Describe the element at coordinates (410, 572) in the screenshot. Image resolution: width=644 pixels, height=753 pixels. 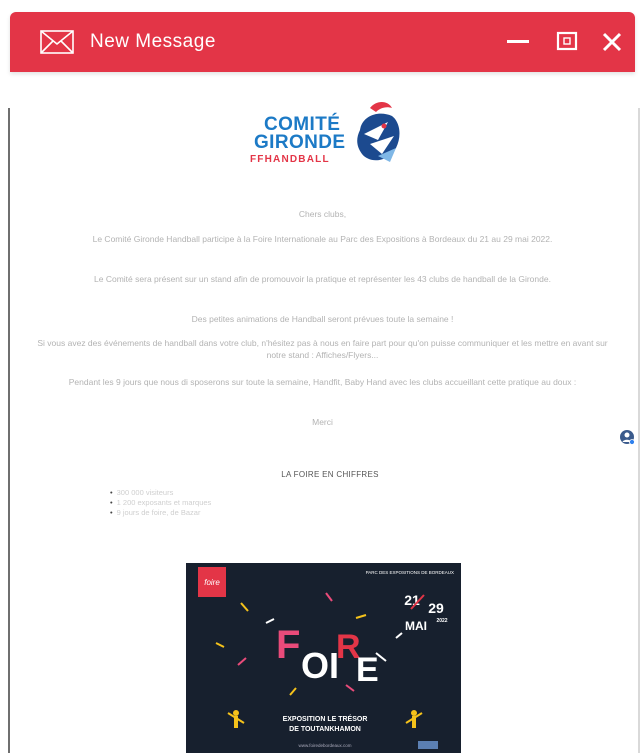
I see `poster-venue: PARC DES EXPOSITIONS DE BORDEAUX` at that location.